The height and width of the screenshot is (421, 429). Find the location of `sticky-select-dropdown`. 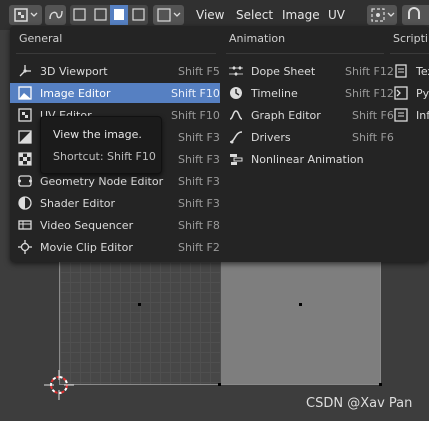

sticky-select-dropdown is located at coordinates (168, 15).